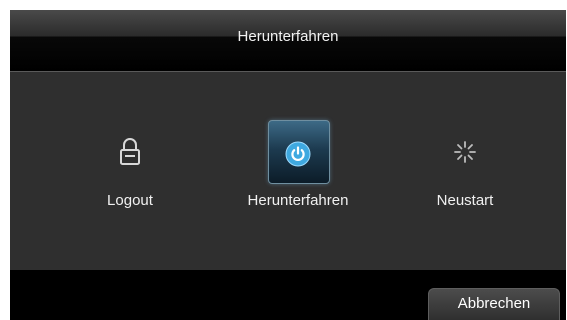 The height and width of the screenshot is (320, 567). I want to click on shutdown-option: Herunterfahren, so click(298, 165).